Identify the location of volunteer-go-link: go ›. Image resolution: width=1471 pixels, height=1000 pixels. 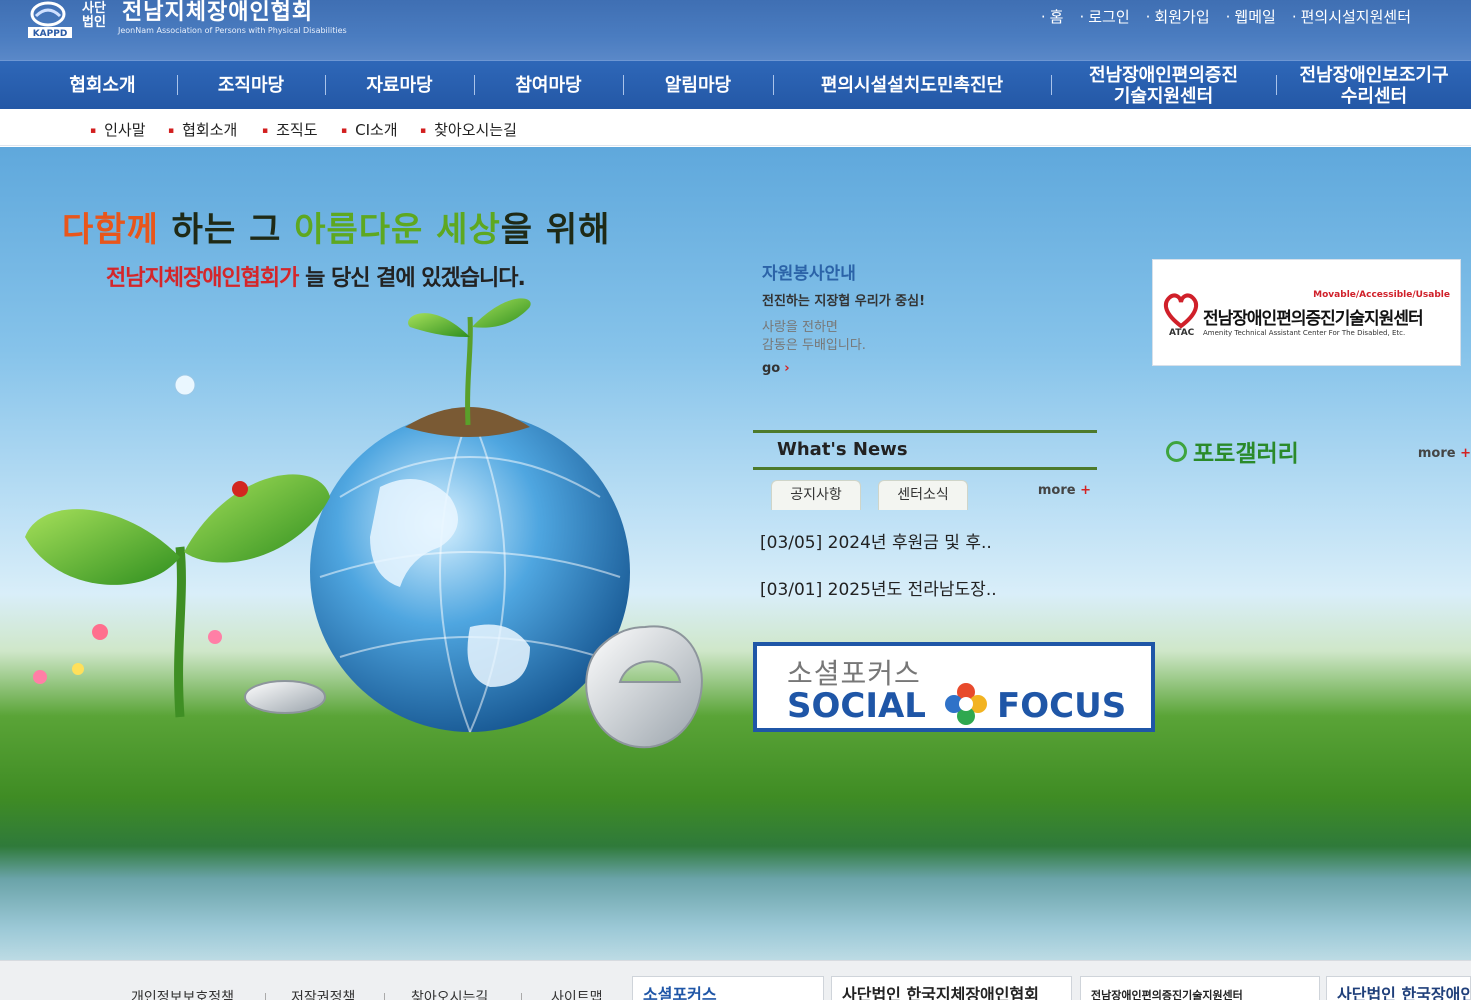
(912, 368).